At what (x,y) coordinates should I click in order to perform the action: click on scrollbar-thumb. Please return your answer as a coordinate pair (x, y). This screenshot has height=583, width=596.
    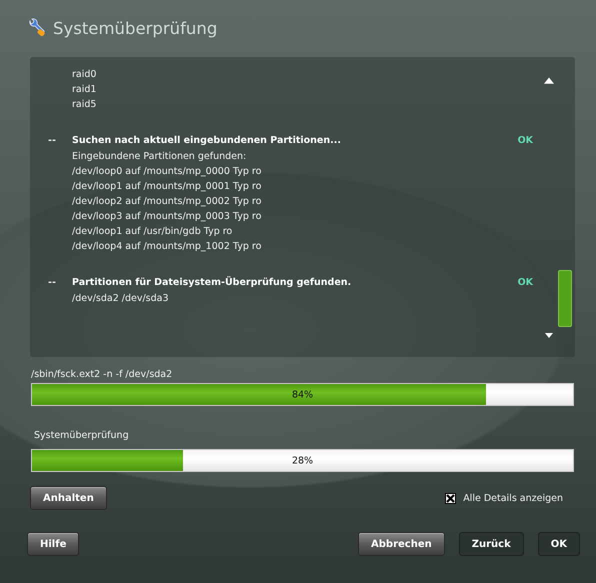
    Looking at the image, I should click on (565, 298).